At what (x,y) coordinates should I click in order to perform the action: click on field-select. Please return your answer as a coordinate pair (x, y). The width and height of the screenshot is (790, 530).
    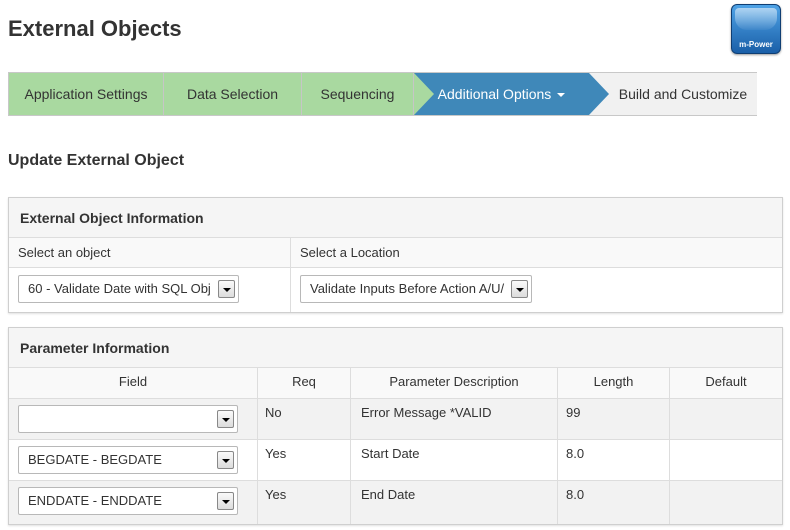
    Looking at the image, I should click on (128, 419).